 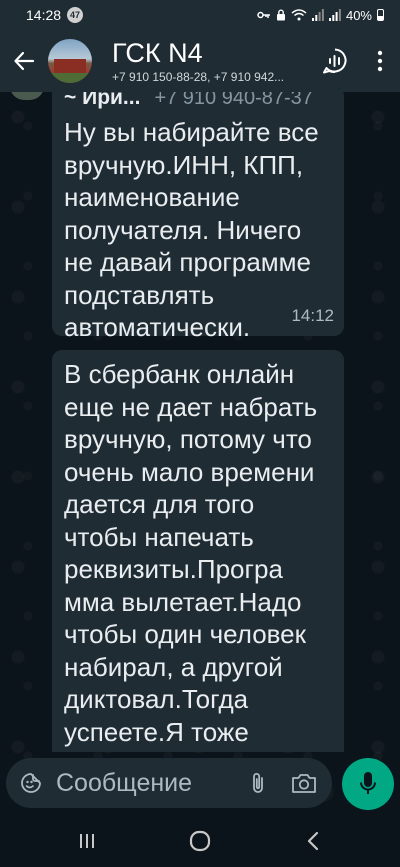 What do you see at coordinates (358, 15) in the screenshot?
I see `battery-percent: 40%` at bounding box center [358, 15].